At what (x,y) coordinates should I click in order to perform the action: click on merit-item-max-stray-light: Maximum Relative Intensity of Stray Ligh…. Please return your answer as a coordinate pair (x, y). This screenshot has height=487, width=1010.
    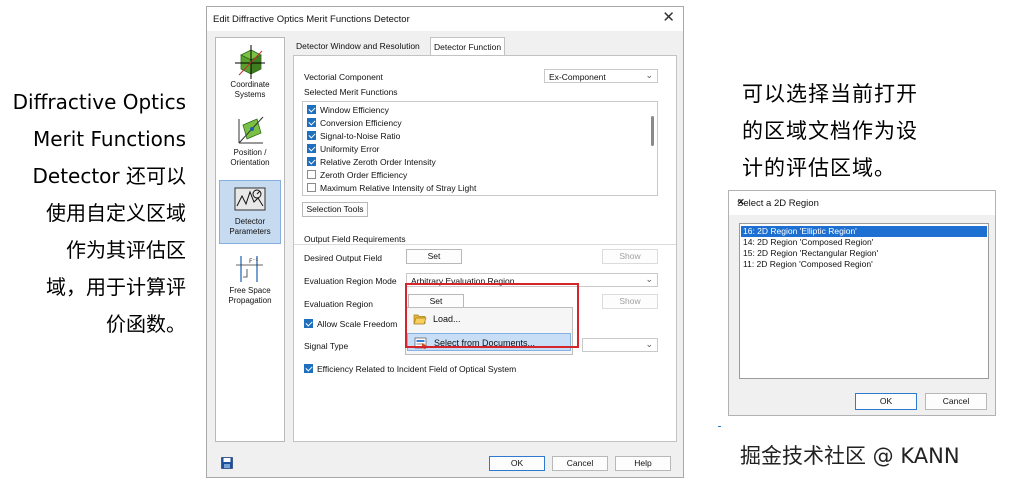
    Looking at the image, I should click on (391, 189).